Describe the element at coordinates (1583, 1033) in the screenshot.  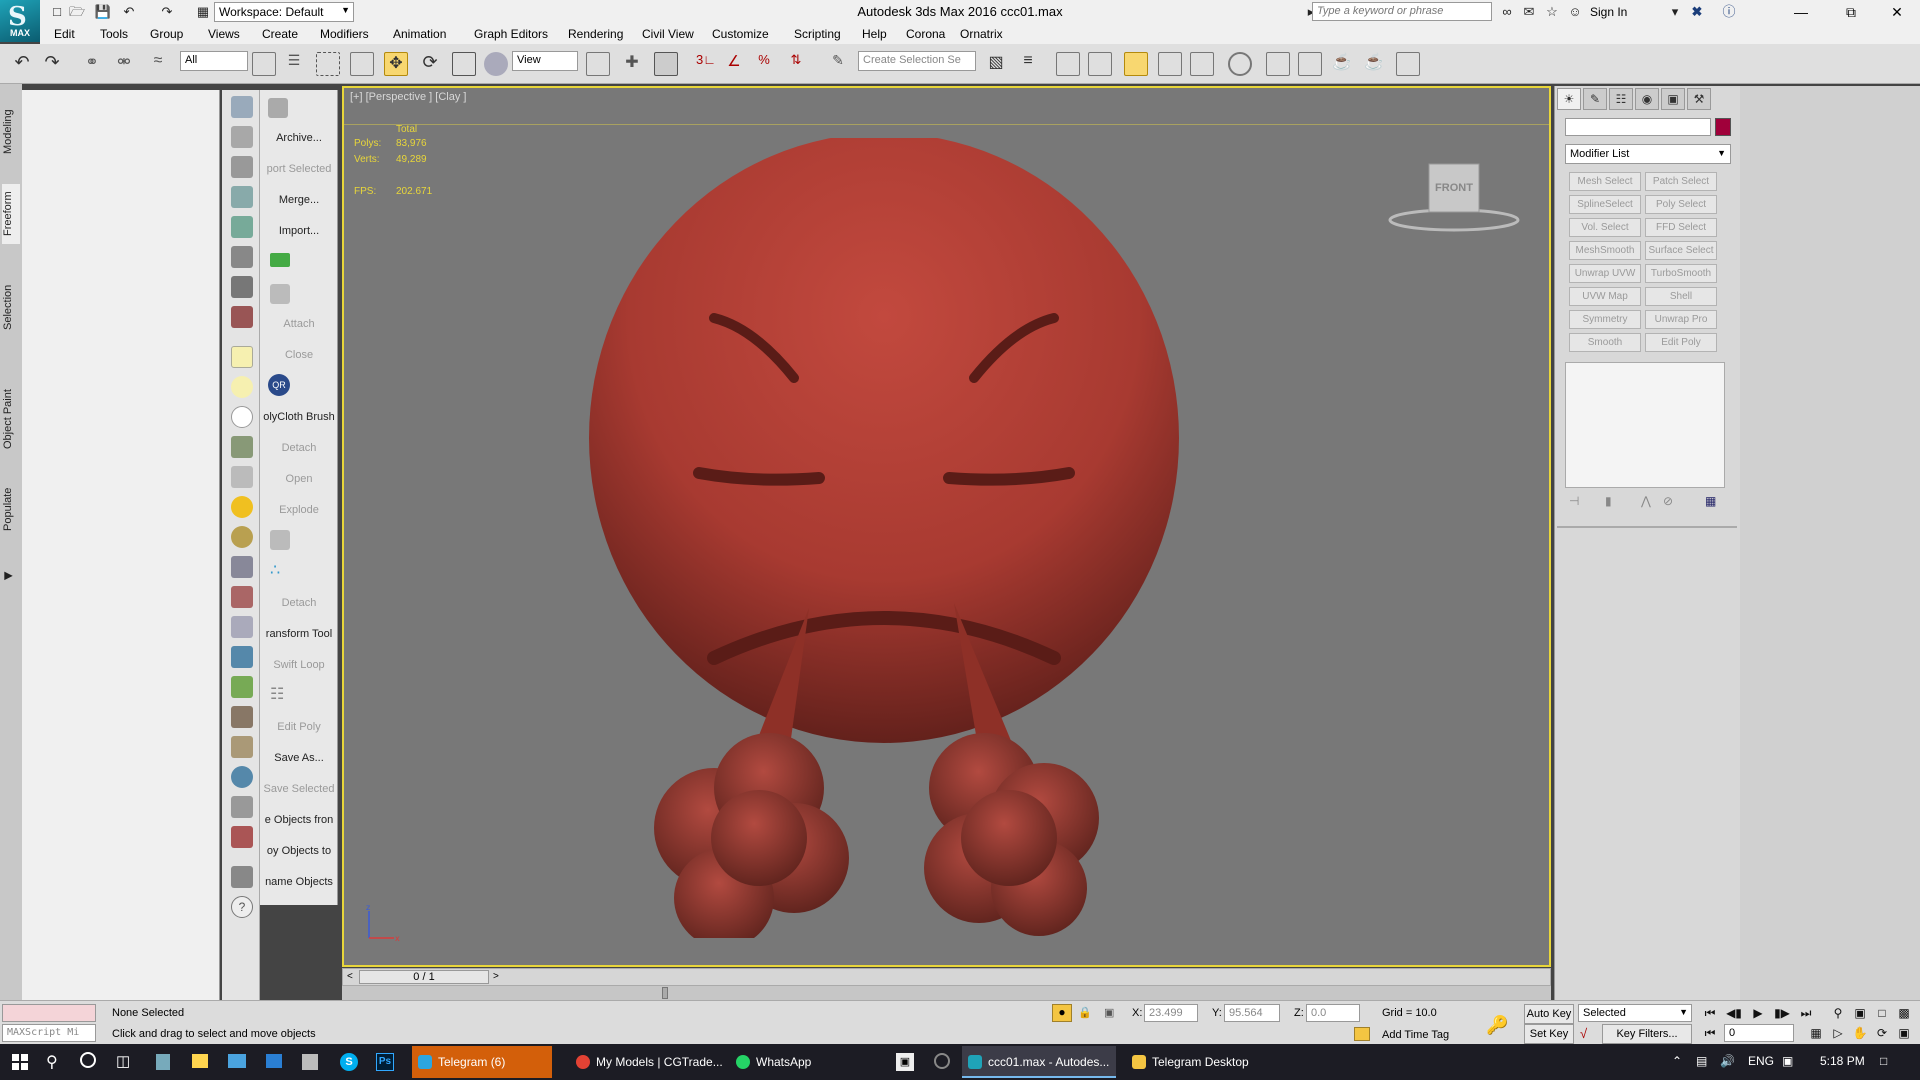
I see `default-tangent-icon: √` at that location.